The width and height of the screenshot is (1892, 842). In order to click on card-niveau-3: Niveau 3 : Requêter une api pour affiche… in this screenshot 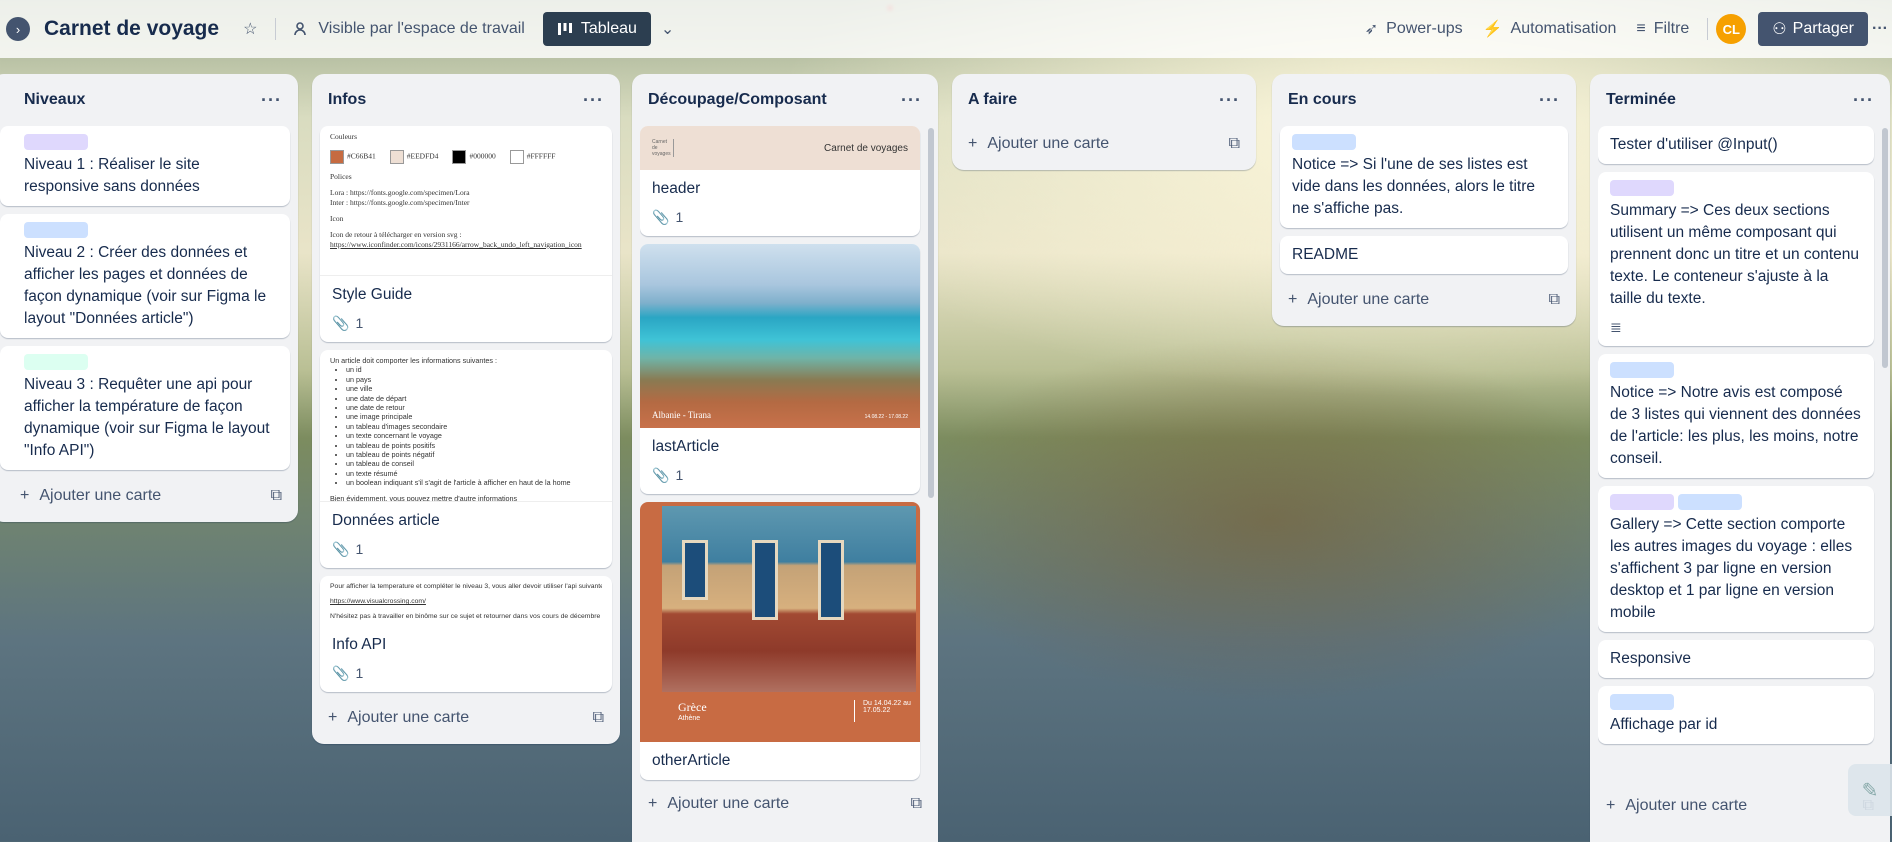, I will do `click(145, 408)`.